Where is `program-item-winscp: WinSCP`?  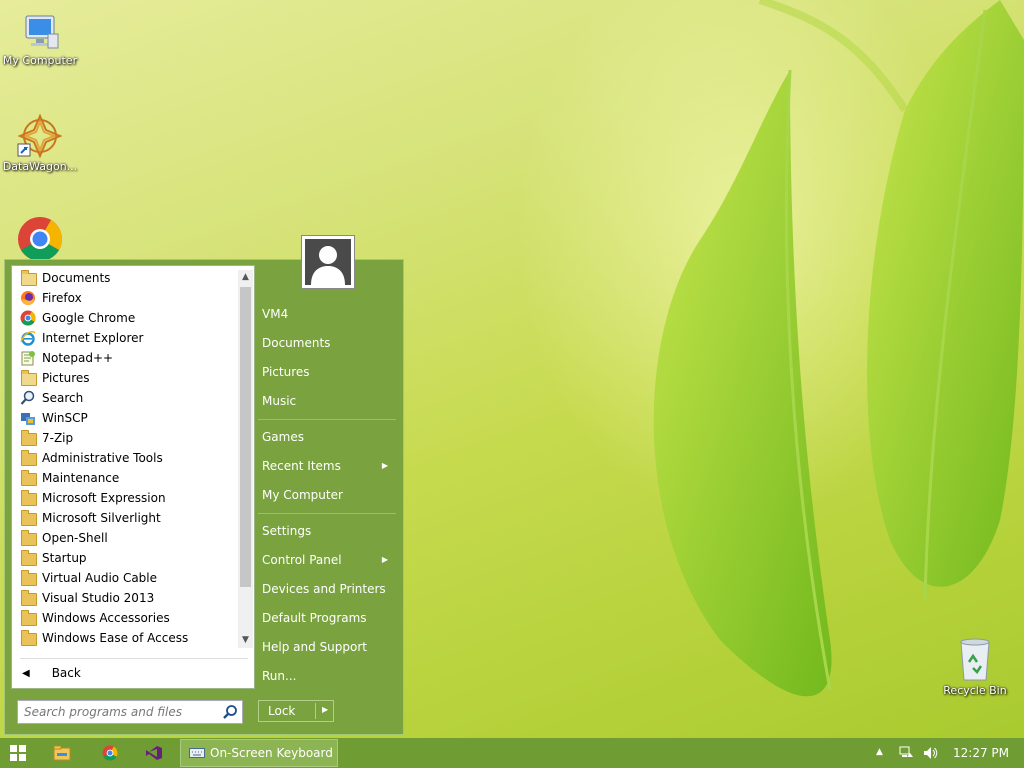 program-item-winscp: WinSCP is located at coordinates (54, 418).